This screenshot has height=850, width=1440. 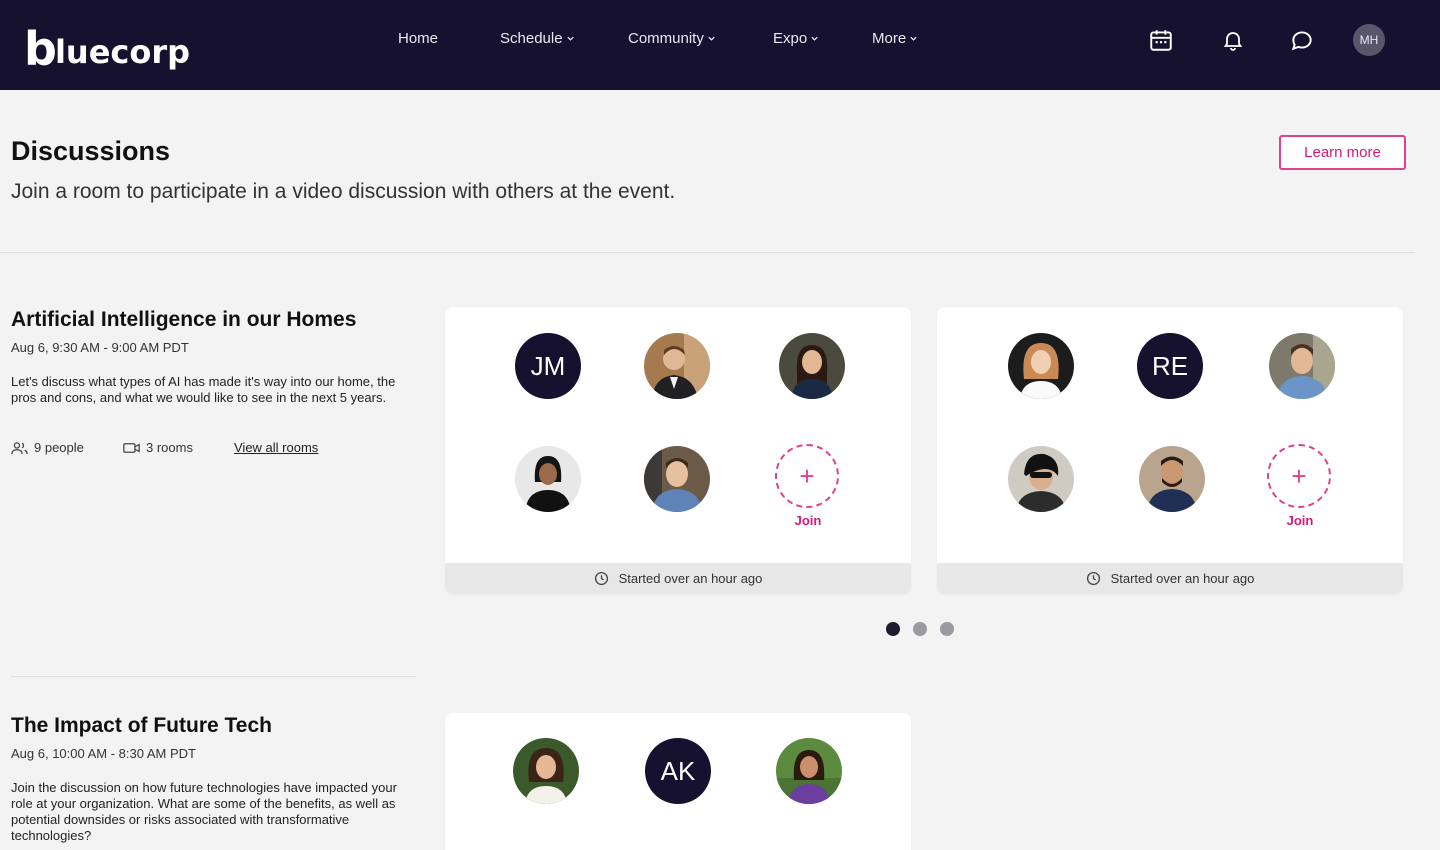 What do you see at coordinates (276, 447) in the screenshot?
I see `view-all-rooms-link: View all rooms` at bounding box center [276, 447].